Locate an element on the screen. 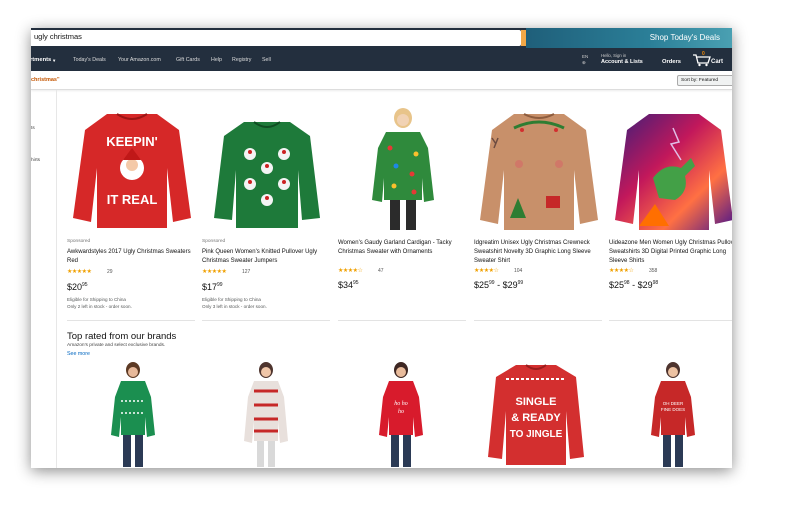  product-price: $1799 is located at coordinates (212, 287).